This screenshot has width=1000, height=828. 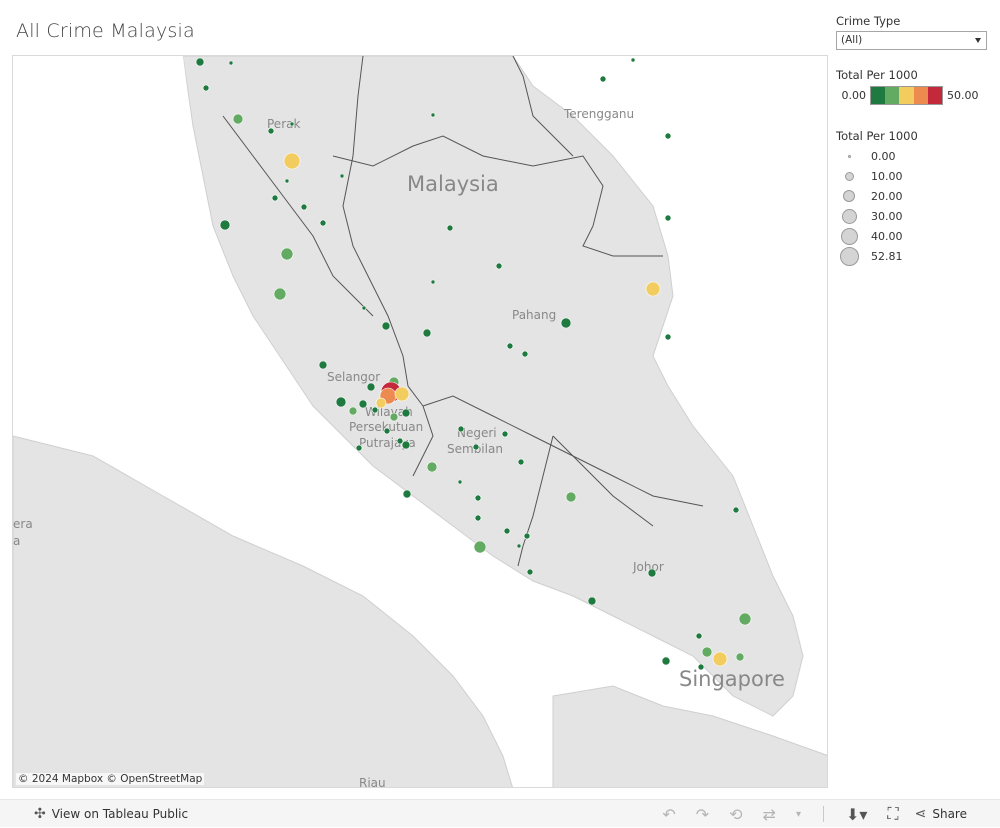 What do you see at coordinates (892, 814) in the screenshot?
I see `fullscreen-icon: ⛶` at bounding box center [892, 814].